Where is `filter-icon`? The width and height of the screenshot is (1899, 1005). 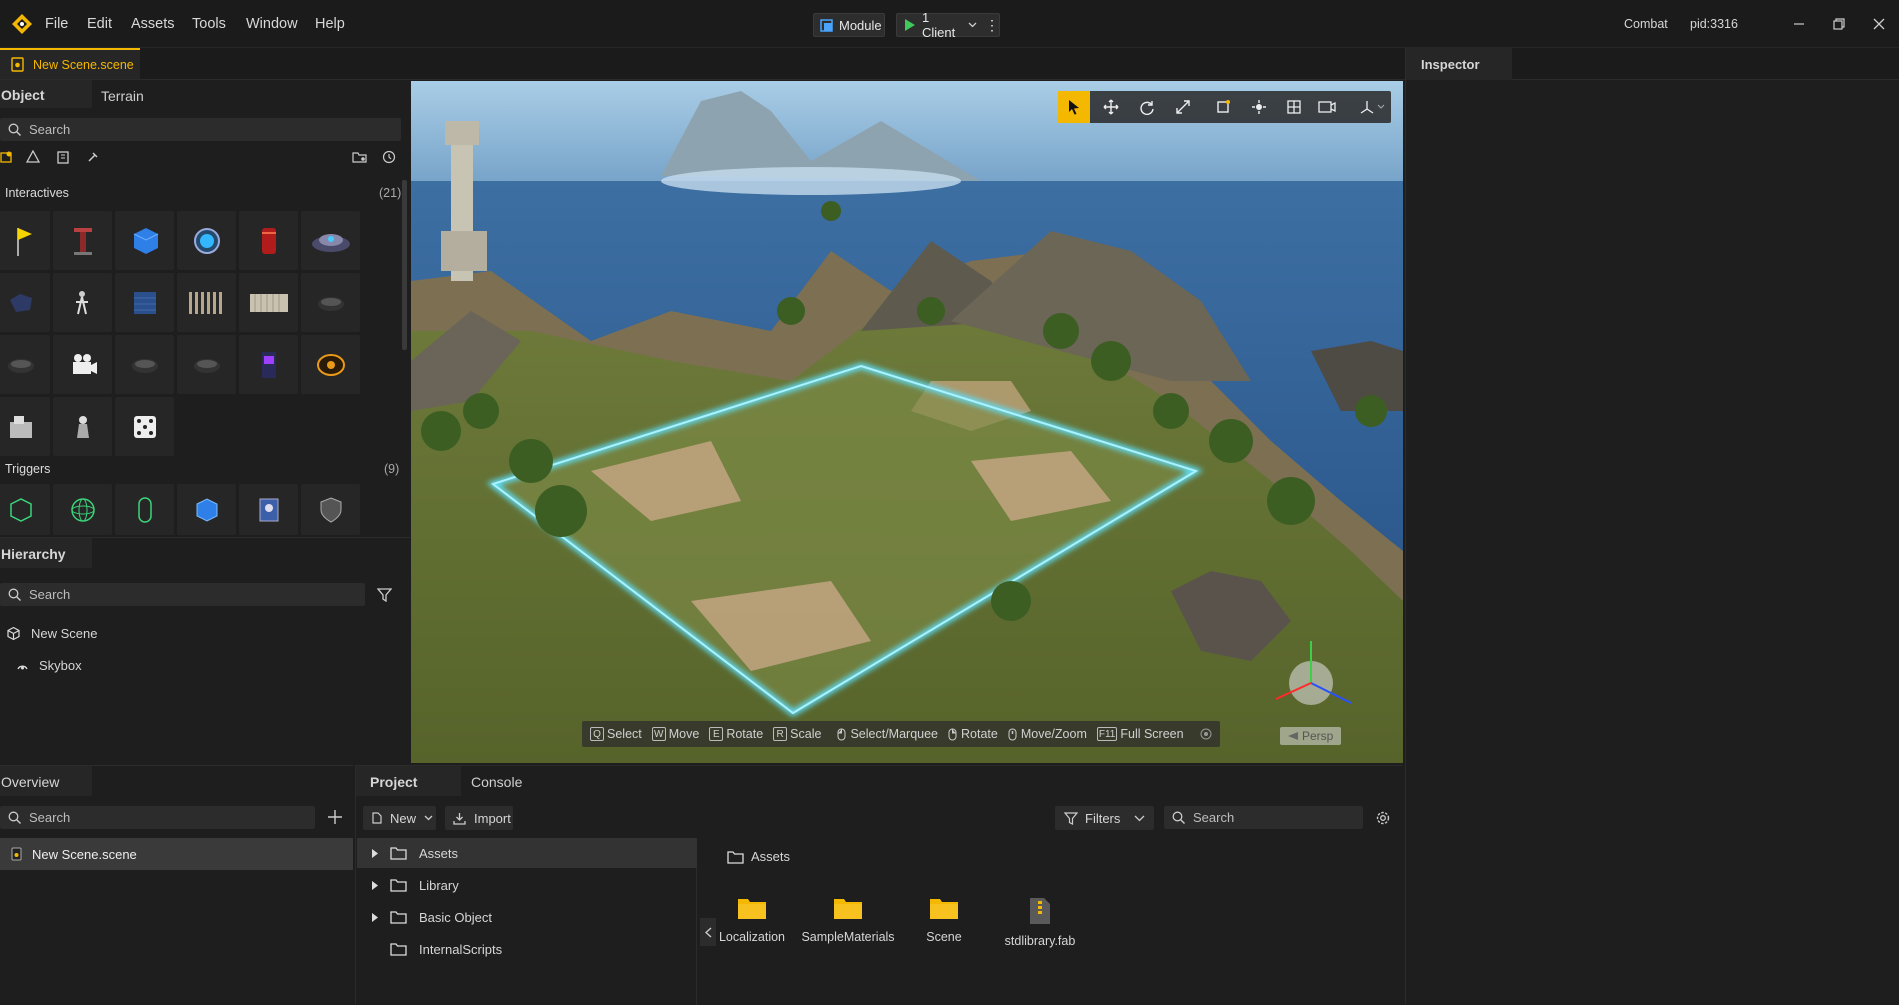 filter-icon is located at coordinates (384, 594).